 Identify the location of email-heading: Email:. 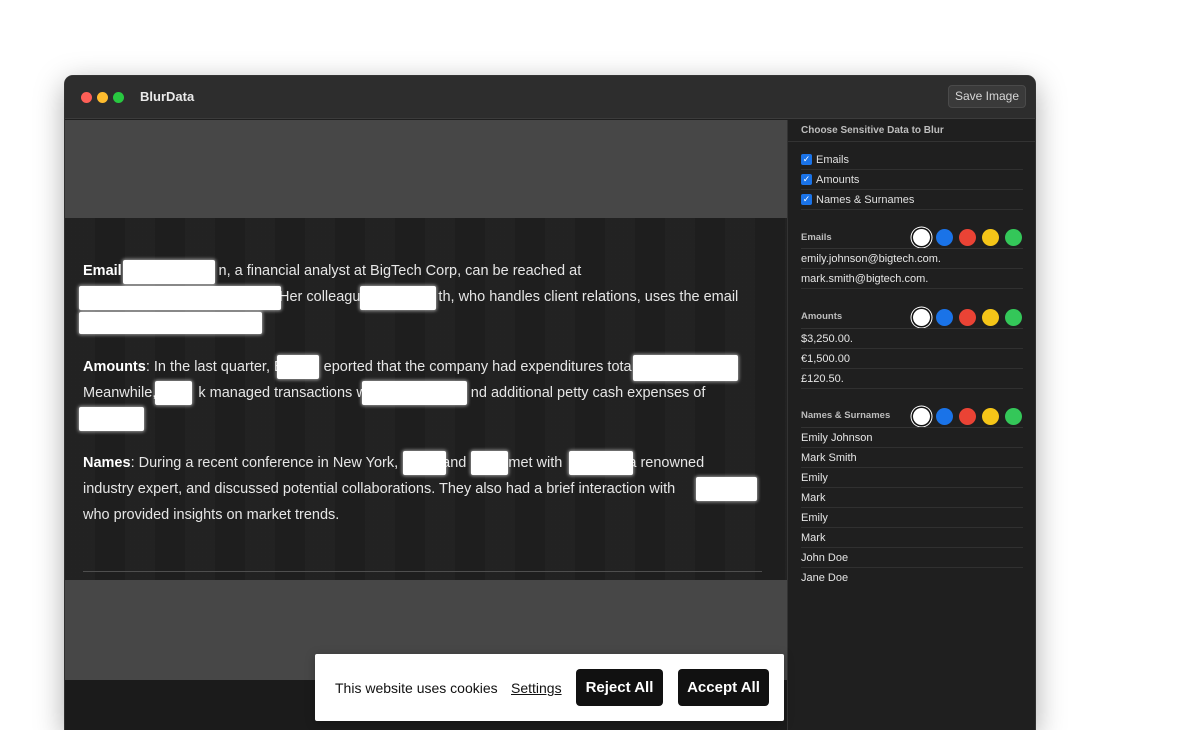
(105, 271).